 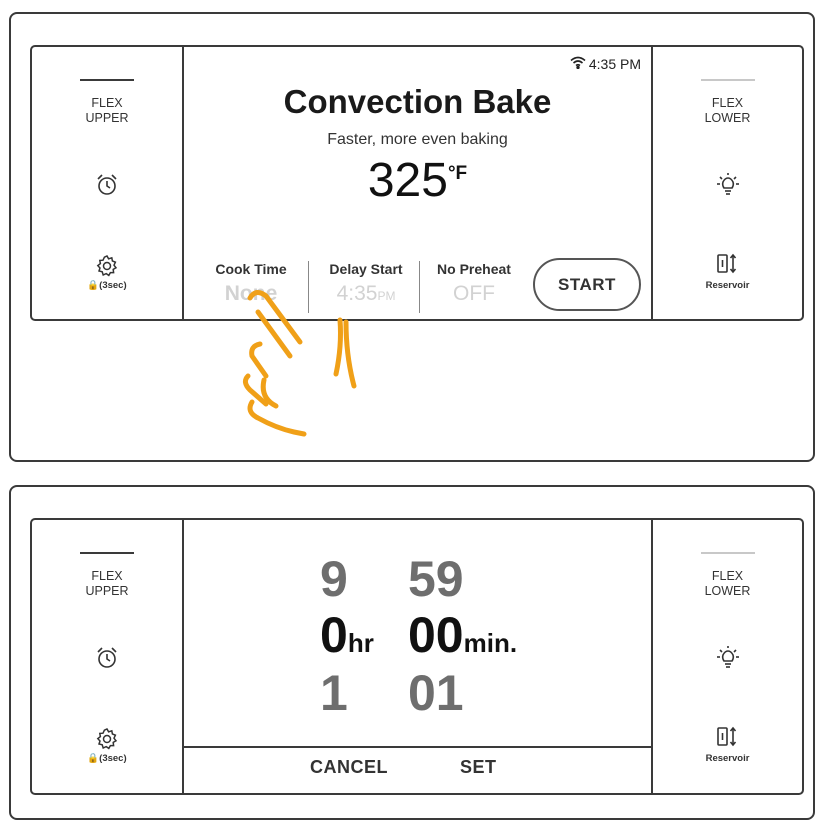 I want to click on no-preheat-label: No Preheat, so click(x=474, y=269).